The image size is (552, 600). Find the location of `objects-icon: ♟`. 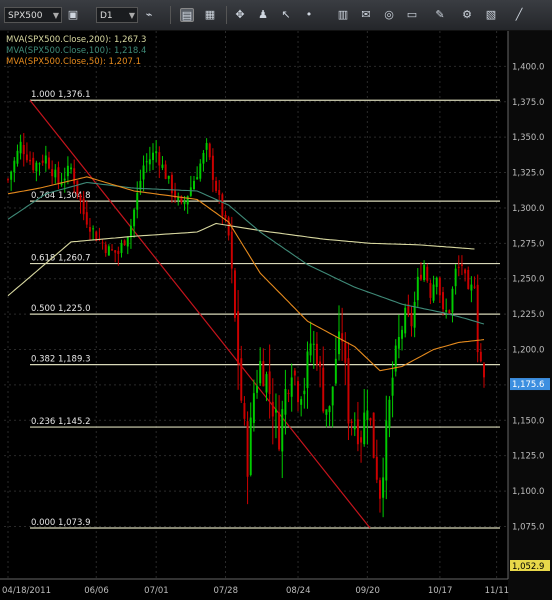

objects-icon: ♟ is located at coordinates (263, 15).